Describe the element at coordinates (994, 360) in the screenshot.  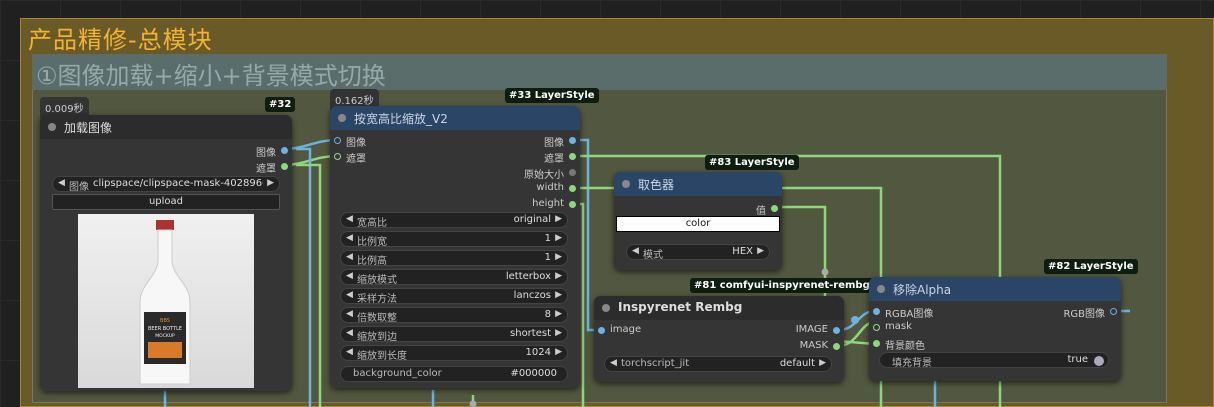
I see `fill-background-toggle: 填充背景 true` at that location.